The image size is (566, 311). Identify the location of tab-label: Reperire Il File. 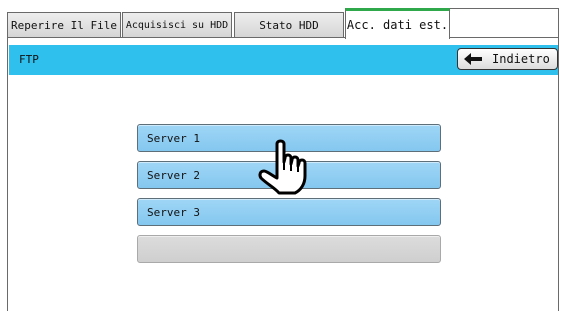
(64, 25).